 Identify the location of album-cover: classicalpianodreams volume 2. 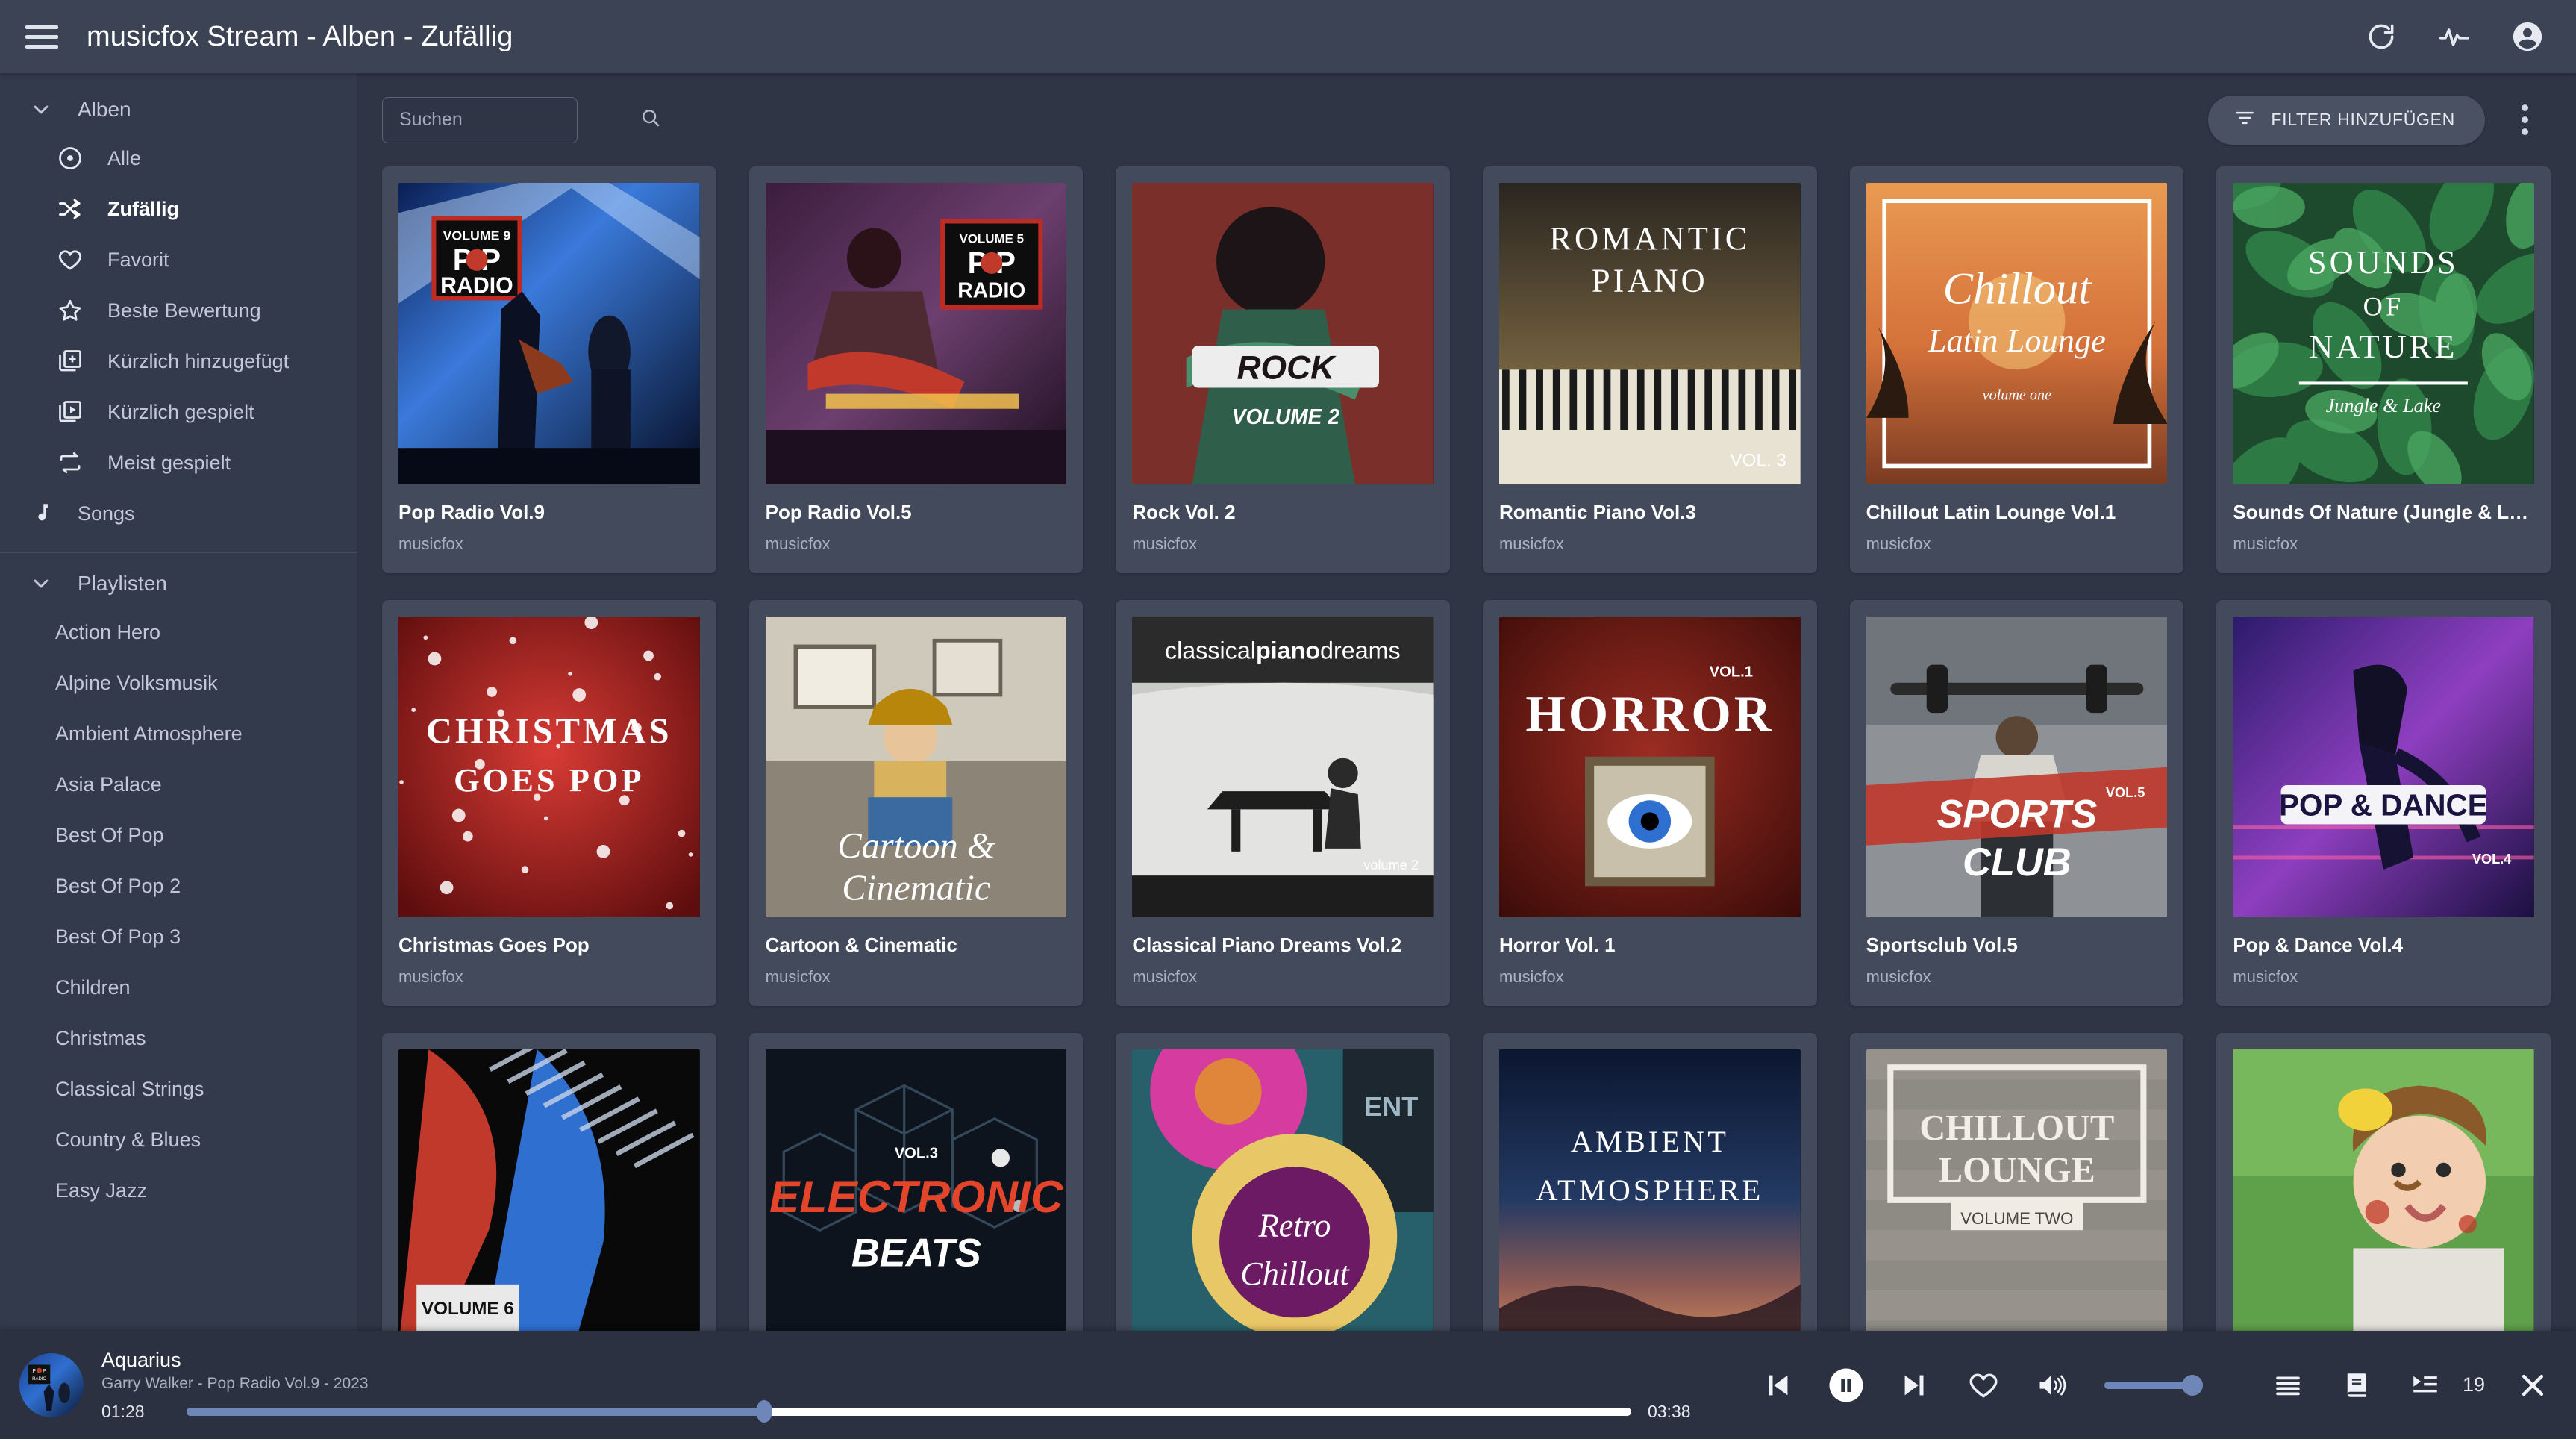
(1283, 767).